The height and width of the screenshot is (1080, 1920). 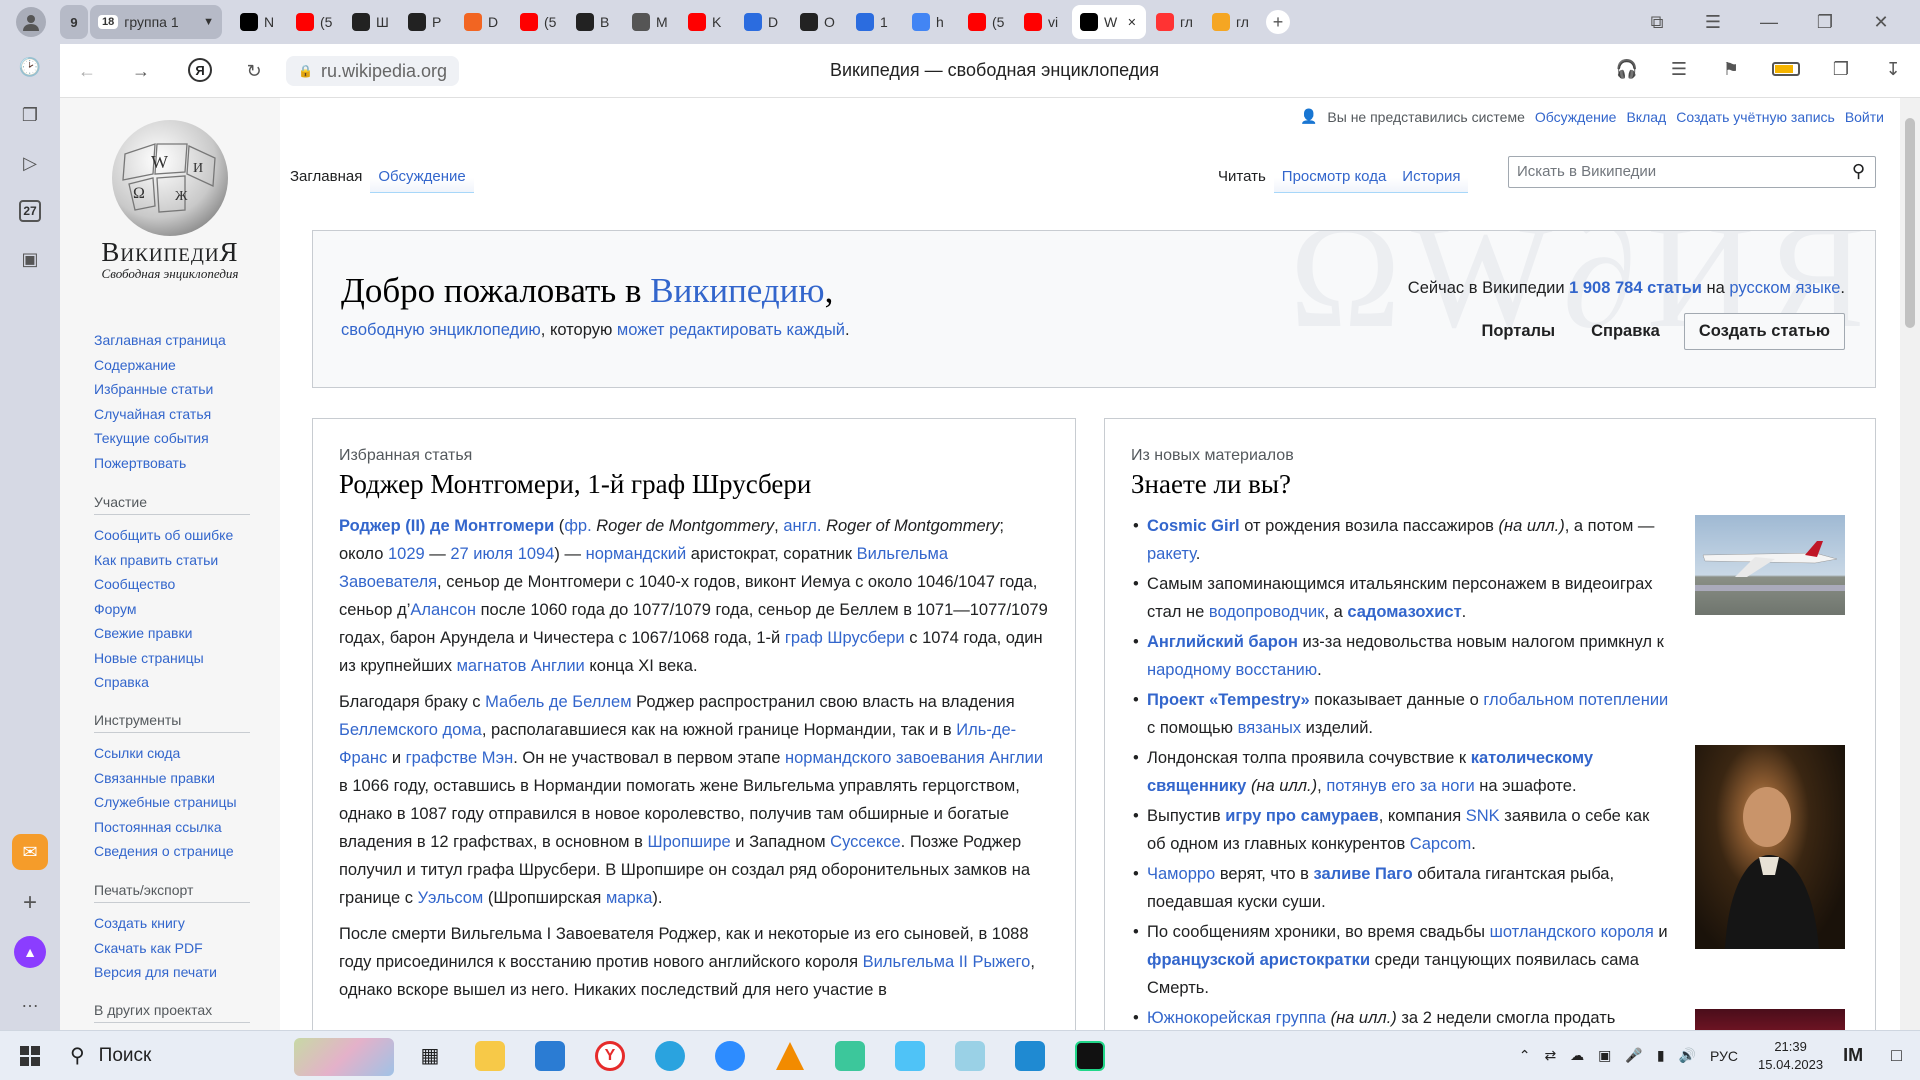 I want to click on wiki-logo: W Ω Ж И ВикипедиЯ Свободная энциклопедия, so click(x=170, y=196).